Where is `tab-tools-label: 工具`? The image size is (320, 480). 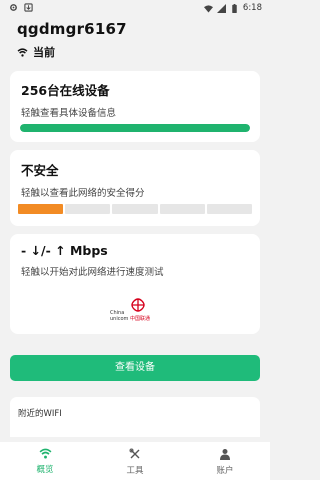
tab-tools-label: 工具 is located at coordinates (135, 471).